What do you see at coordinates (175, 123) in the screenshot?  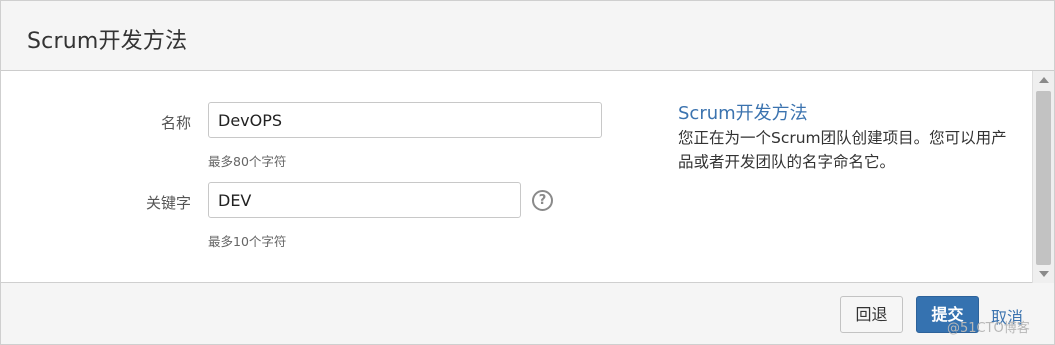 I see `name-label: 名称` at bounding box center [175, 123].